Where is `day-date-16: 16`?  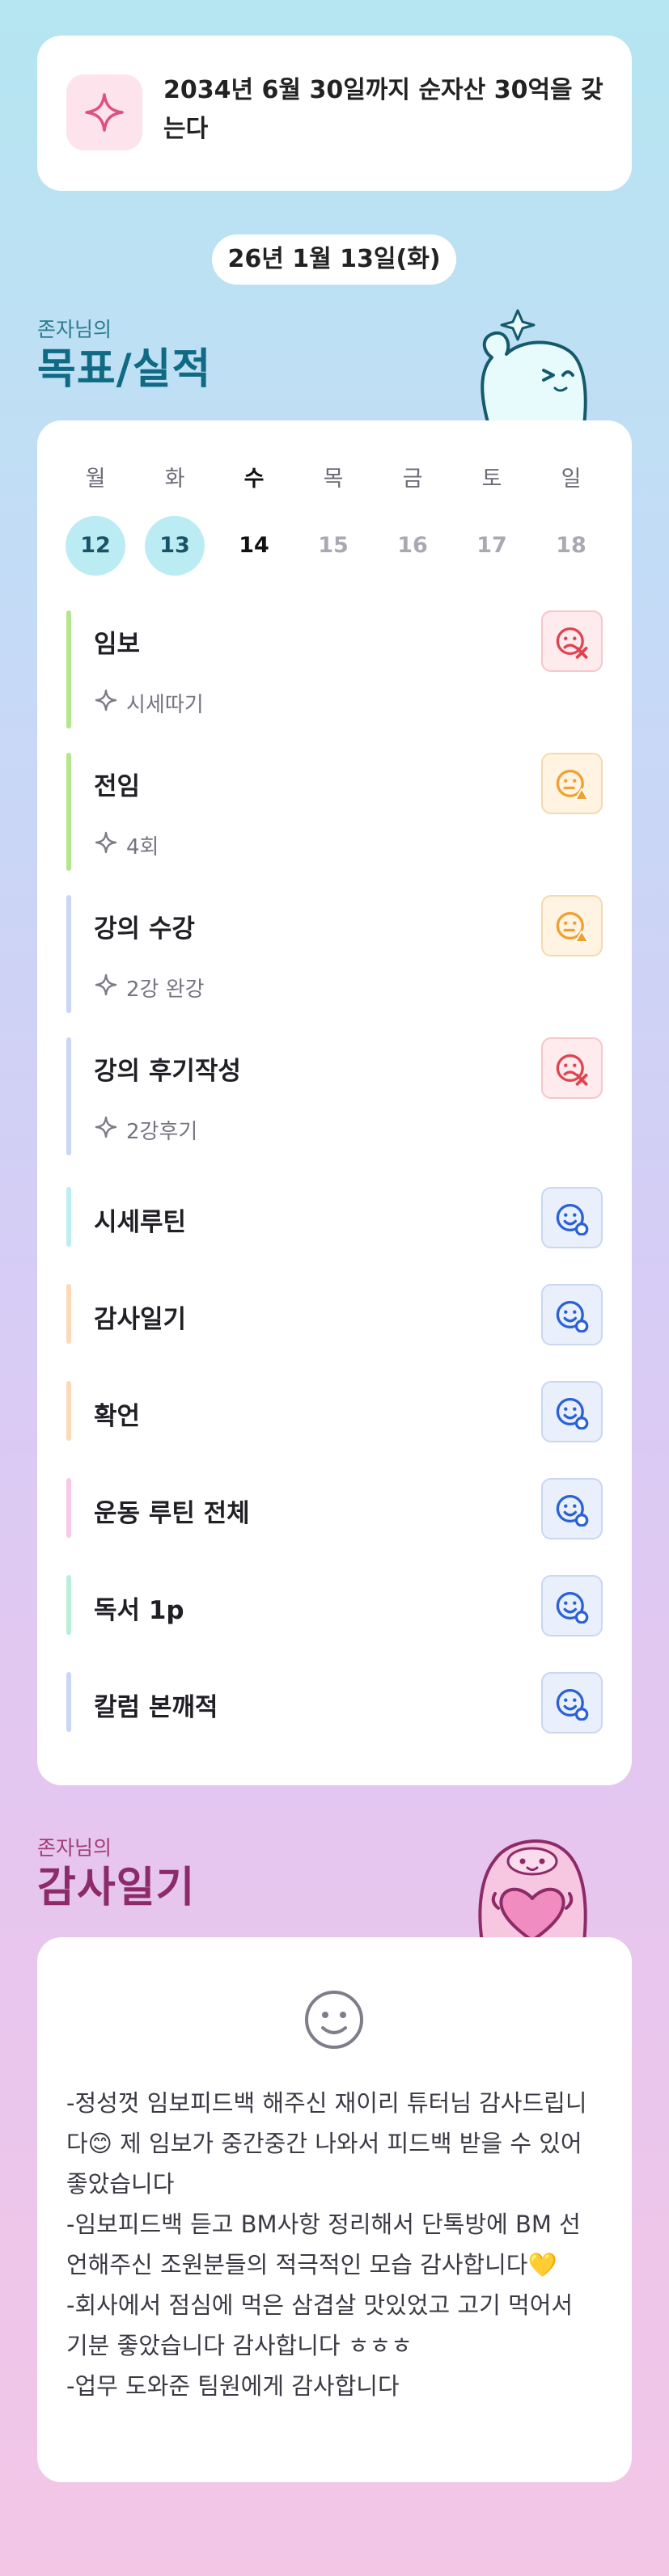 day-date-16: 16 is located at coordinates (412, 546).